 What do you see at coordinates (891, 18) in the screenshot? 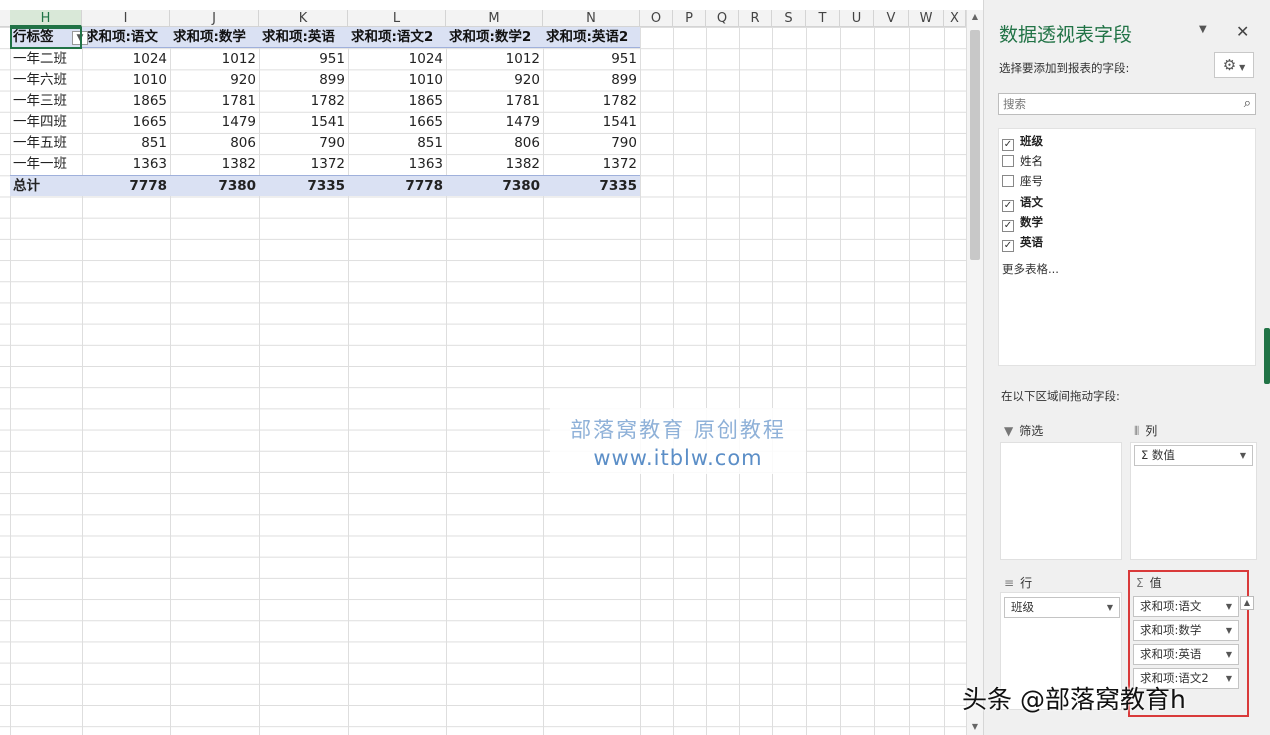
I see `column-header-v: V` at bounding box center [891, 18].